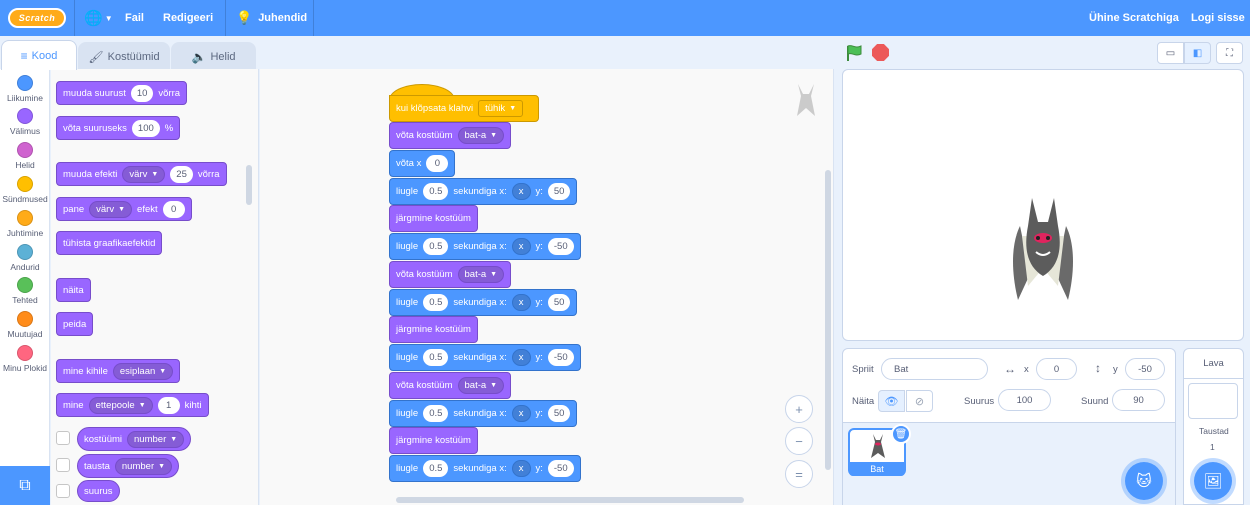  What do you see at coordinates (98, 18) in the screenshot?
I see `language-menu: 🌐 ▼` at bounding box center [98, 18].